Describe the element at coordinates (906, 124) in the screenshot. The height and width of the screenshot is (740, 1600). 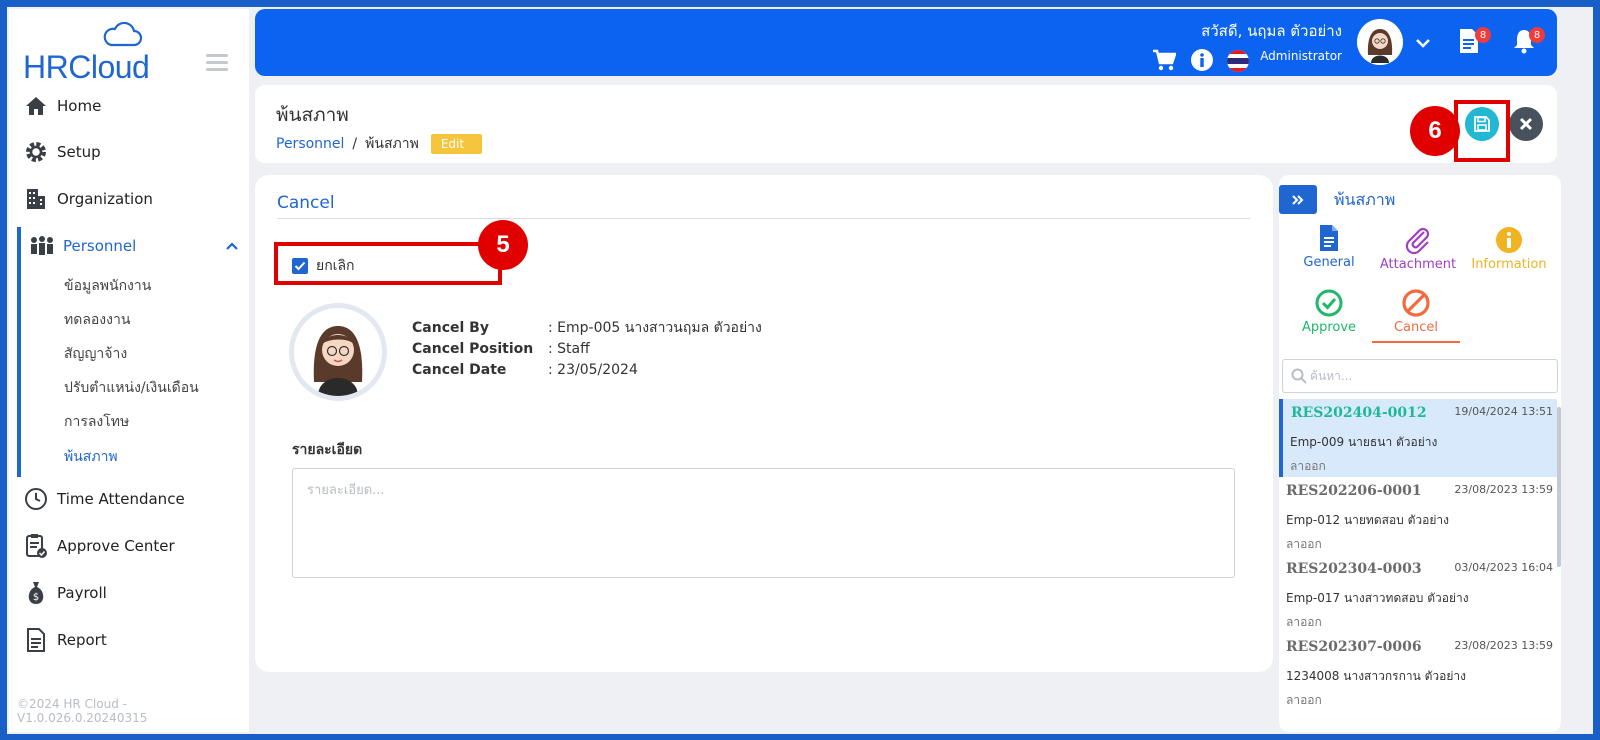
I see `page-header: พ้นสภาพ Personnel / พ้นสภาพ Edit 6` at that location.